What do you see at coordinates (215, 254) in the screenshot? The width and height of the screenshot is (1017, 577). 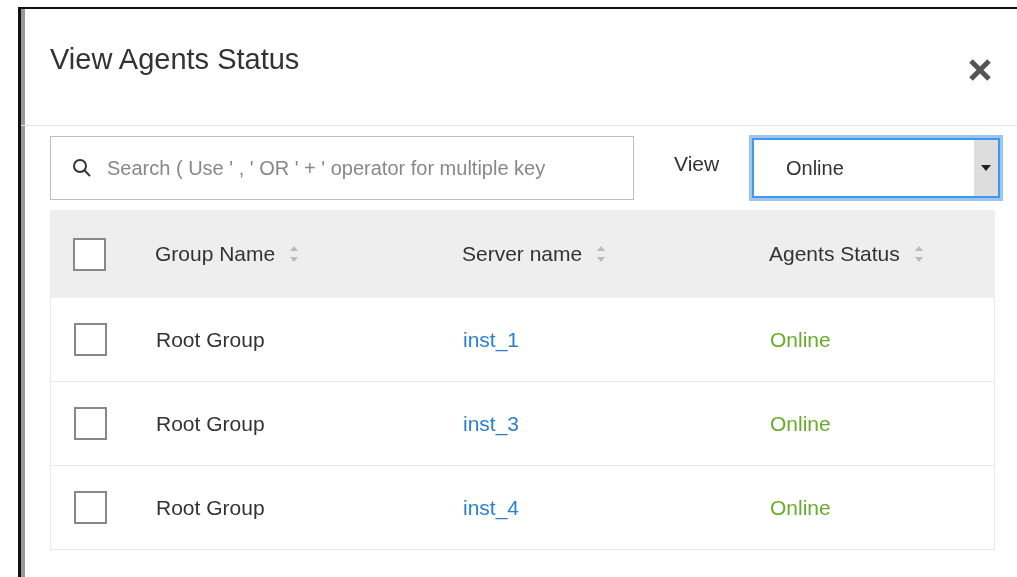 I see `column-header: Group Name` at bounding box center [215, 254].